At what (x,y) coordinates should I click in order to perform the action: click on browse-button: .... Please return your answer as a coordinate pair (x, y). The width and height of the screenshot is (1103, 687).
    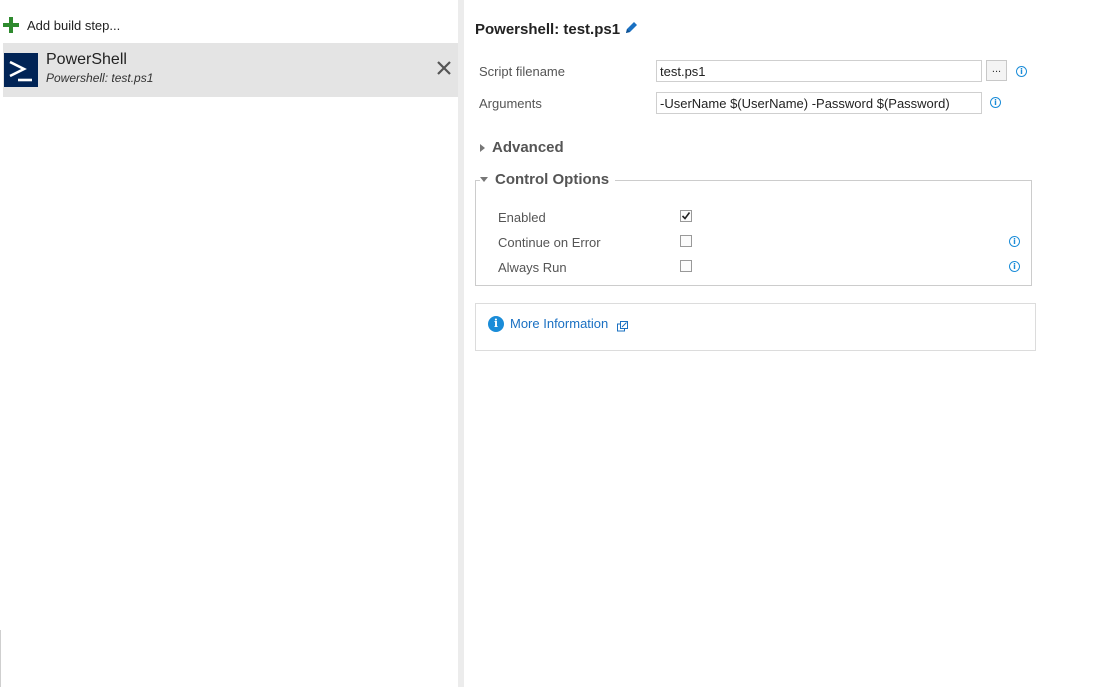
    Looking at the image, I should click on (996, 70).